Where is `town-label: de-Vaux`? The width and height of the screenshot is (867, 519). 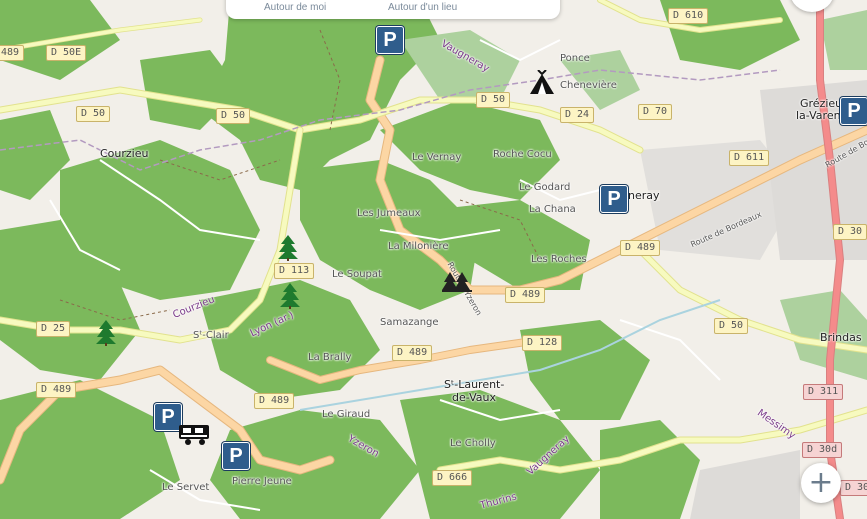 town-label: de-Vaux is located at coordinates (474, 397).